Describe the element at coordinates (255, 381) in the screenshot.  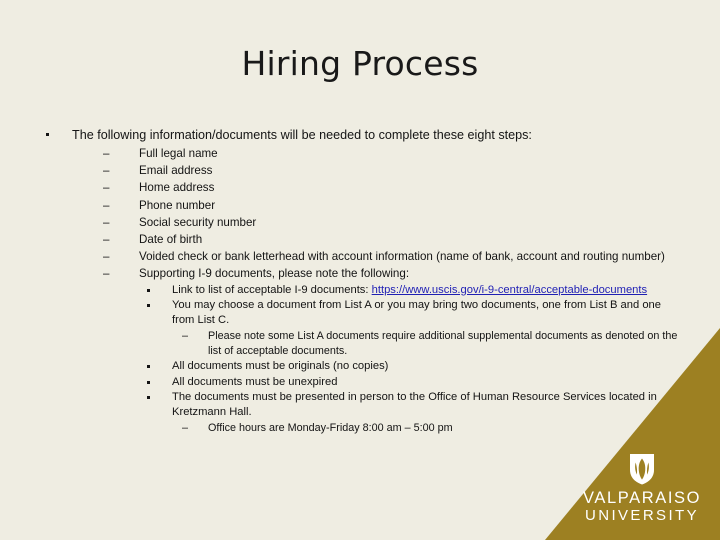
I see `list-item-text: All documents must be unexpired` at that location.